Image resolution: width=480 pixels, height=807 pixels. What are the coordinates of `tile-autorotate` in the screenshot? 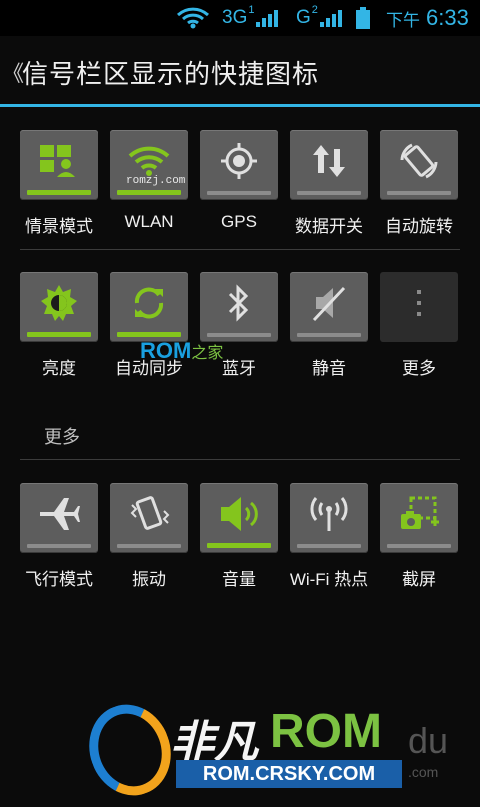 It's located at (419, 165).